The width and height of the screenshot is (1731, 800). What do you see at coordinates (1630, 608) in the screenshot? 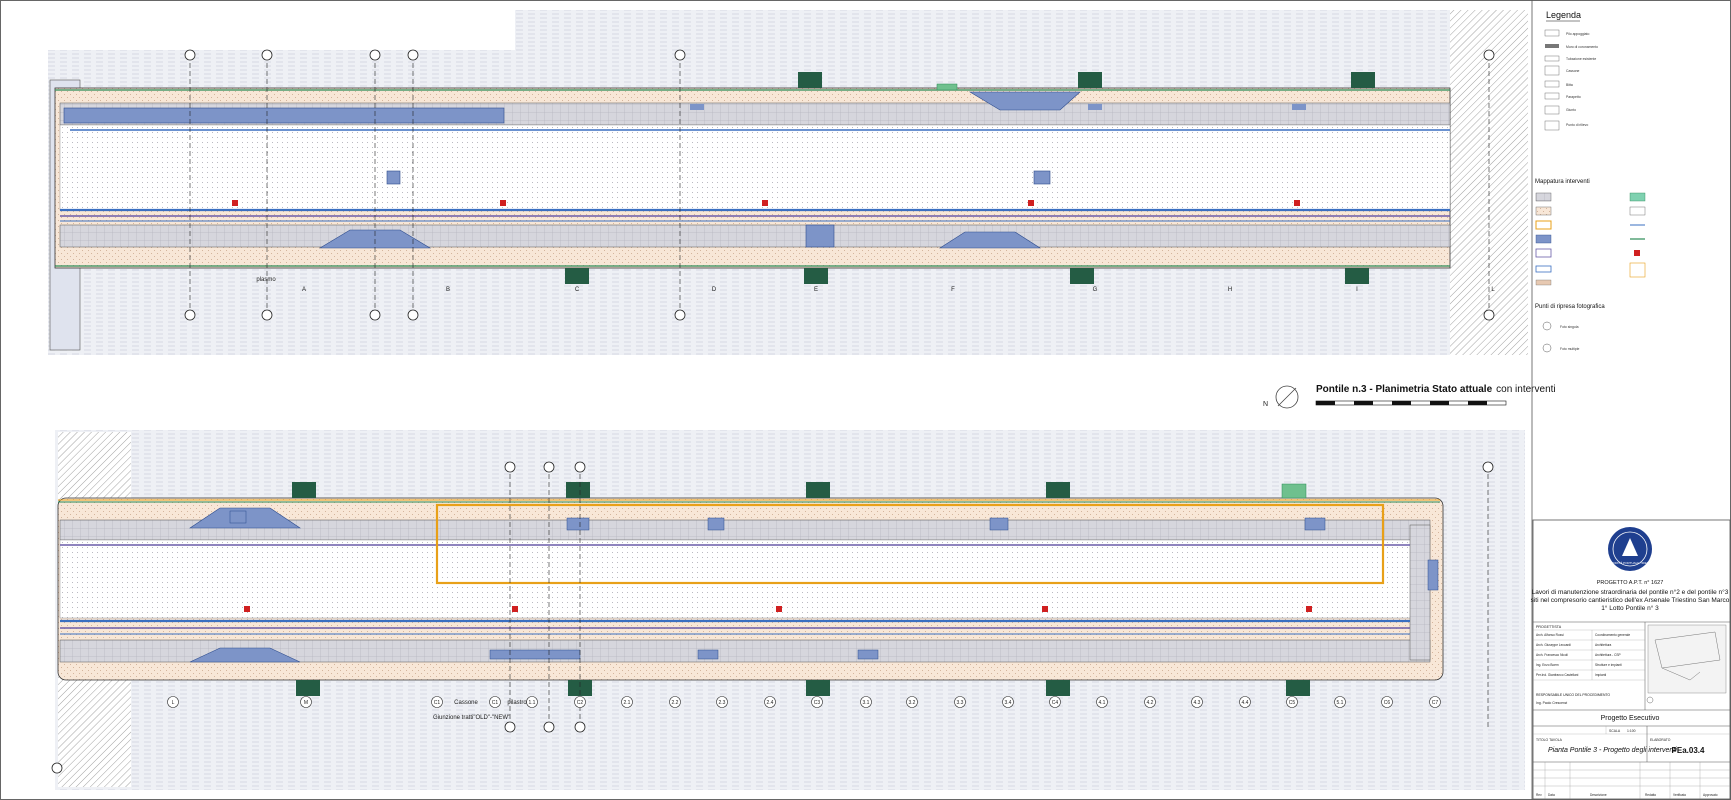
I see `description-line: 1° Lotto Pontile n° 3` at bounding box center [1630, 608].